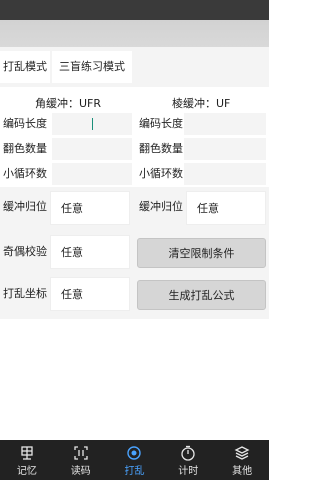 The height and width of the screenshot is (480, 320). I want to click on nav-other: 其他, so click(242, 460).